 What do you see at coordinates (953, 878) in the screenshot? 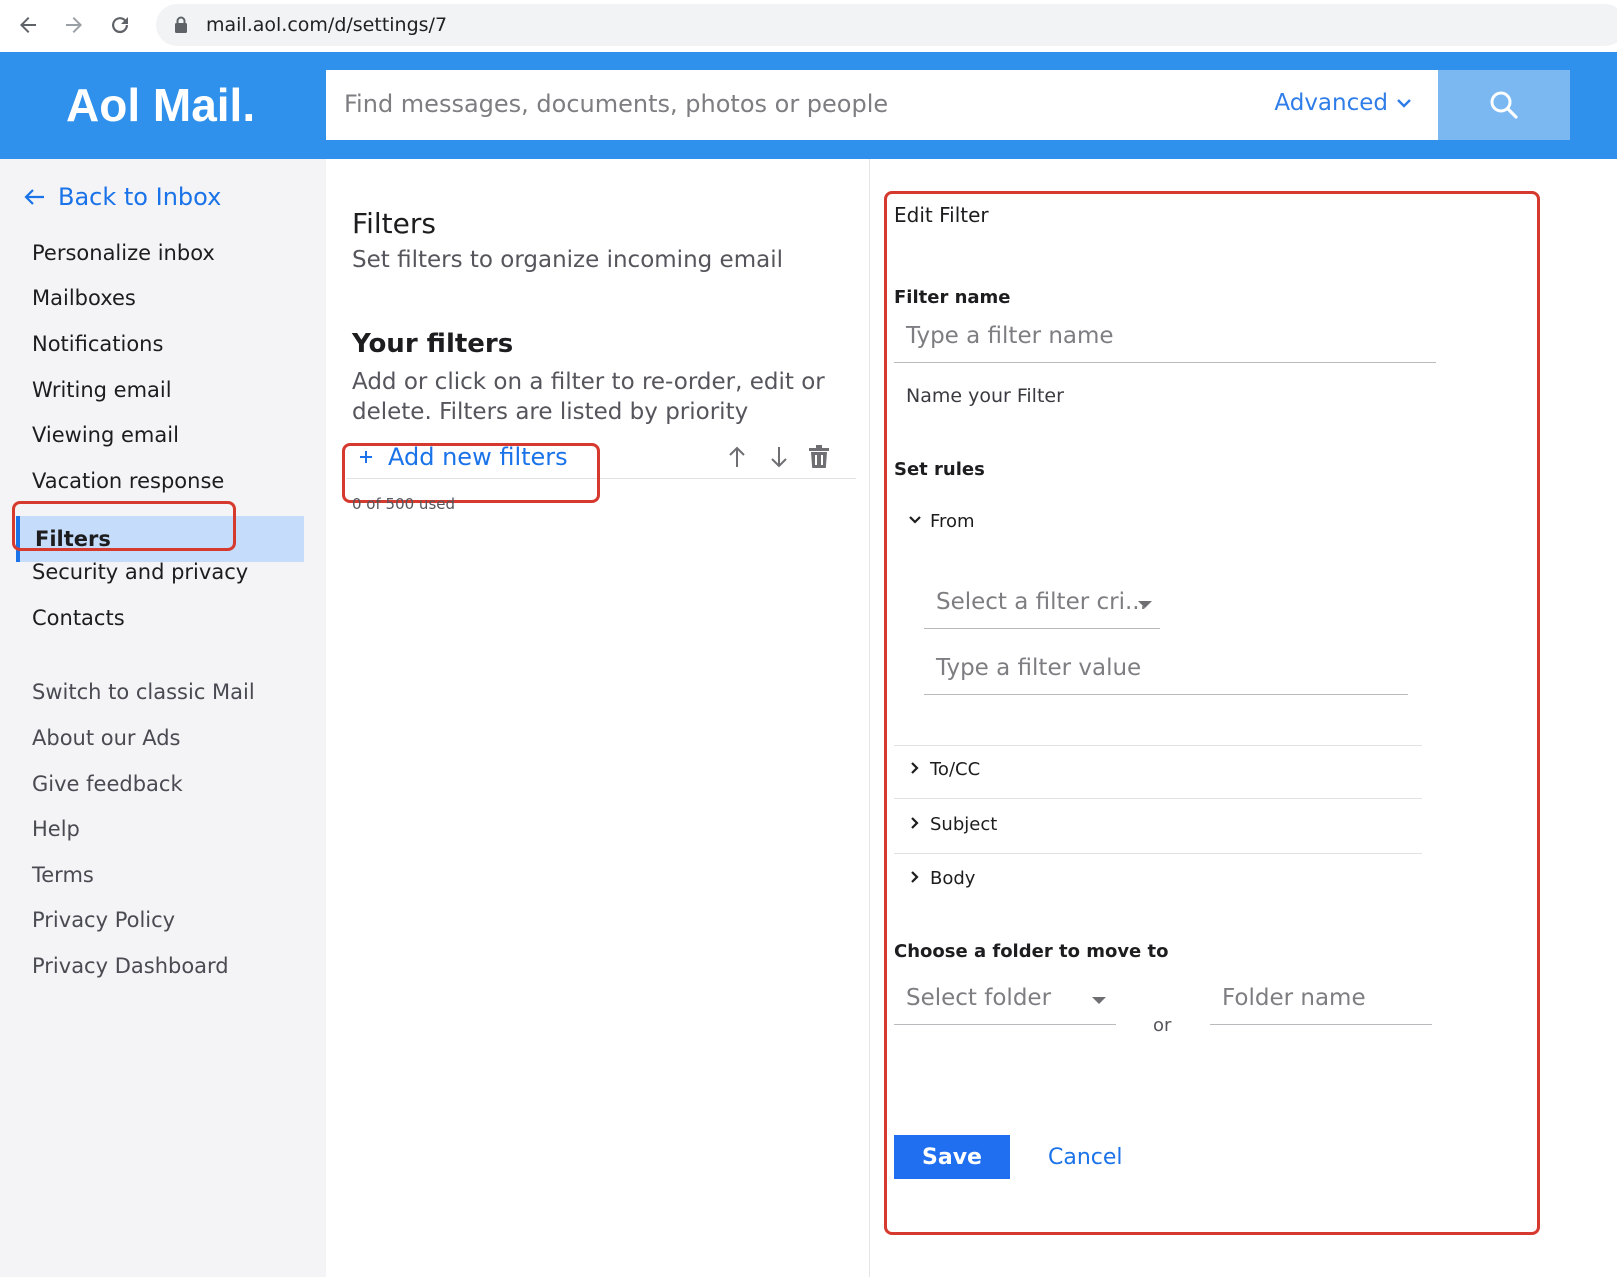
I see `rule-body-label: Body` at bounding box center [953, 878].